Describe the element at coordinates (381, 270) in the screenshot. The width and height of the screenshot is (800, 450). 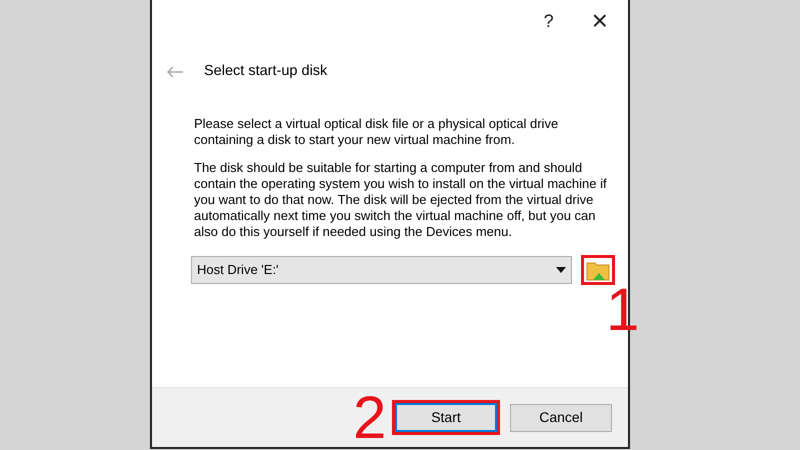
I see `drive-dropdown: Host Drive 'E:'` at that location.